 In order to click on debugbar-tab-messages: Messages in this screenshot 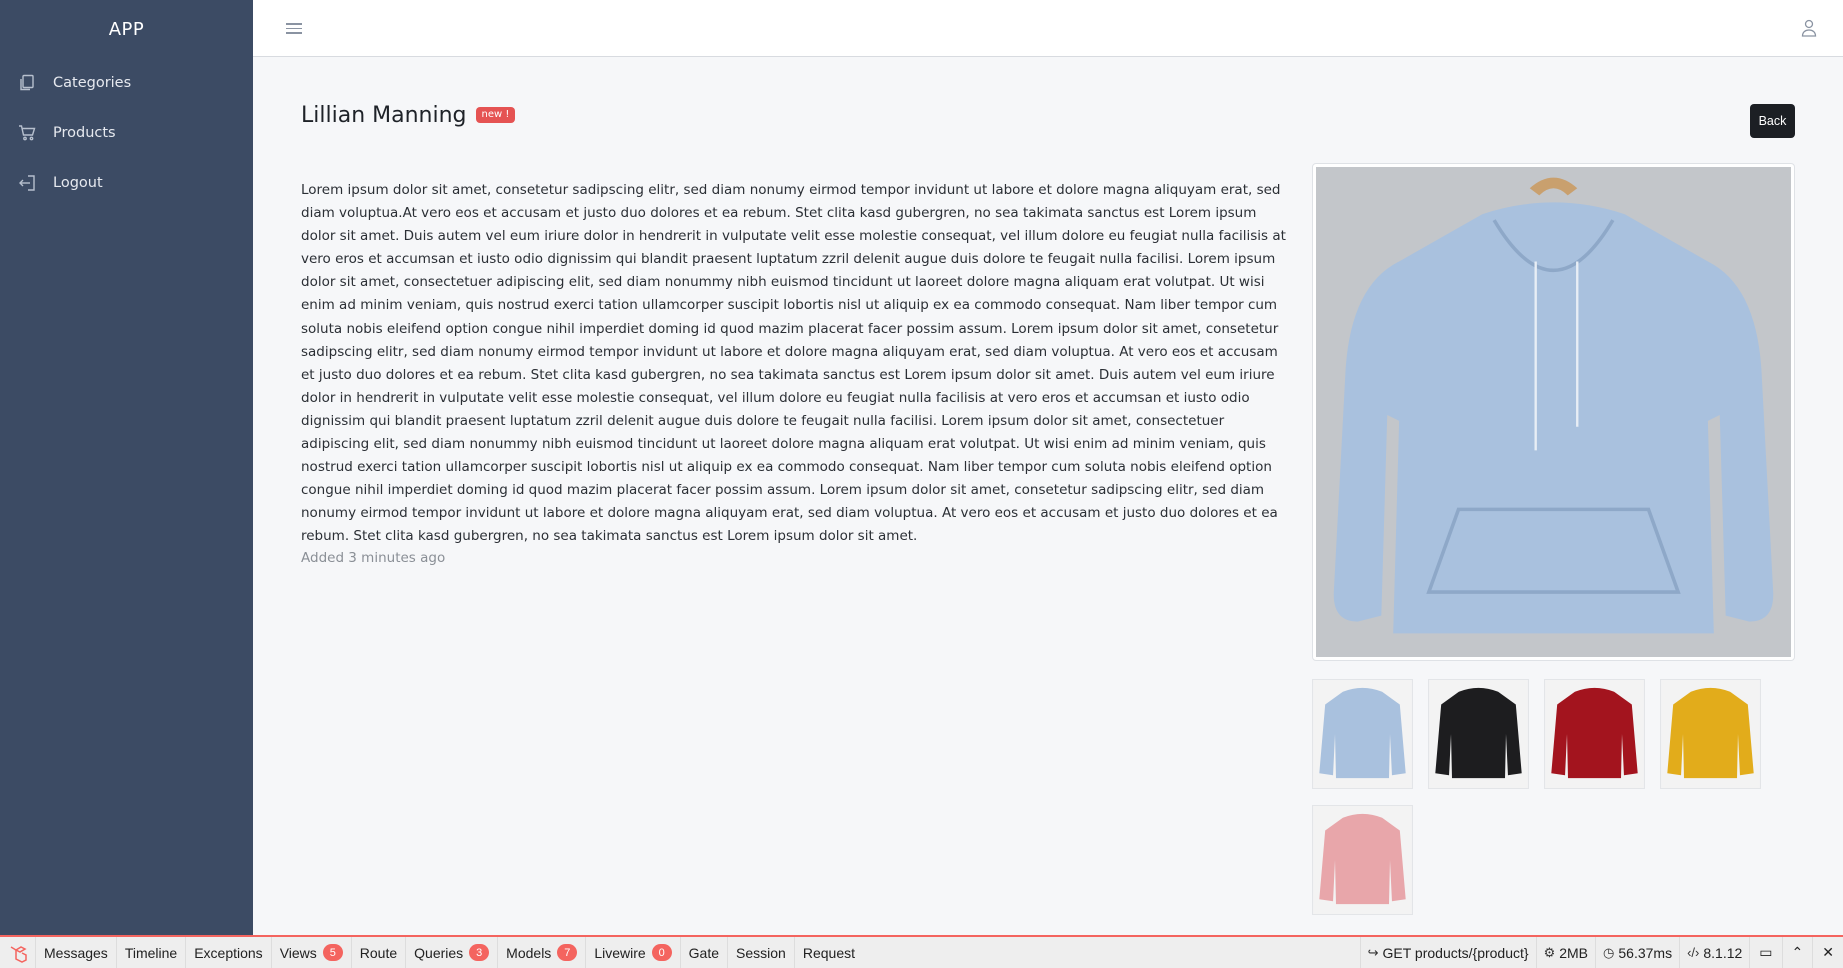, I will do `click(76, 952)`.